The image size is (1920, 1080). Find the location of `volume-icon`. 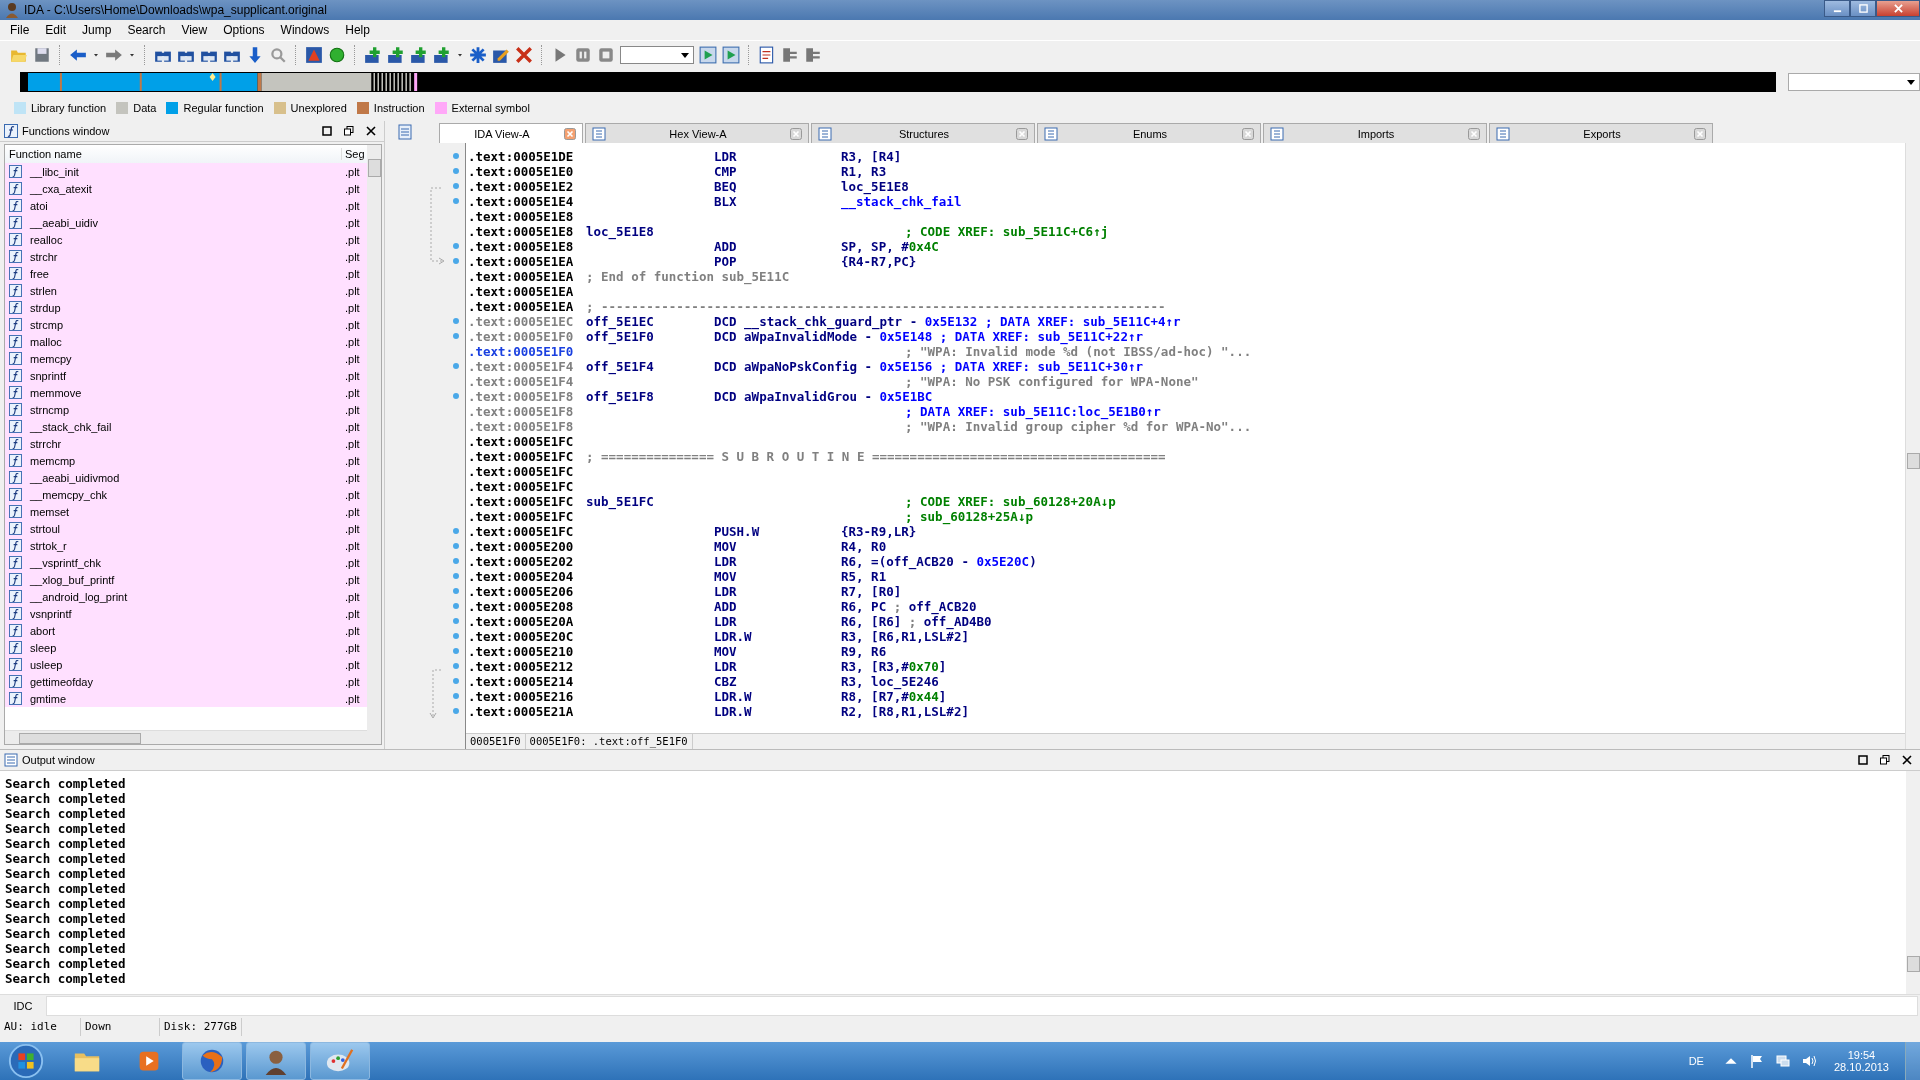

volume-icon is located at coordinates (1808, 1061).